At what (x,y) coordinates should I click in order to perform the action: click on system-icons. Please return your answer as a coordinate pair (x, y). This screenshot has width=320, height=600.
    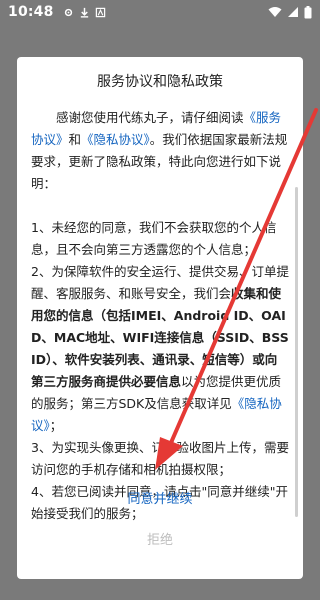
    Looking at the image, I should click on (290, 12).